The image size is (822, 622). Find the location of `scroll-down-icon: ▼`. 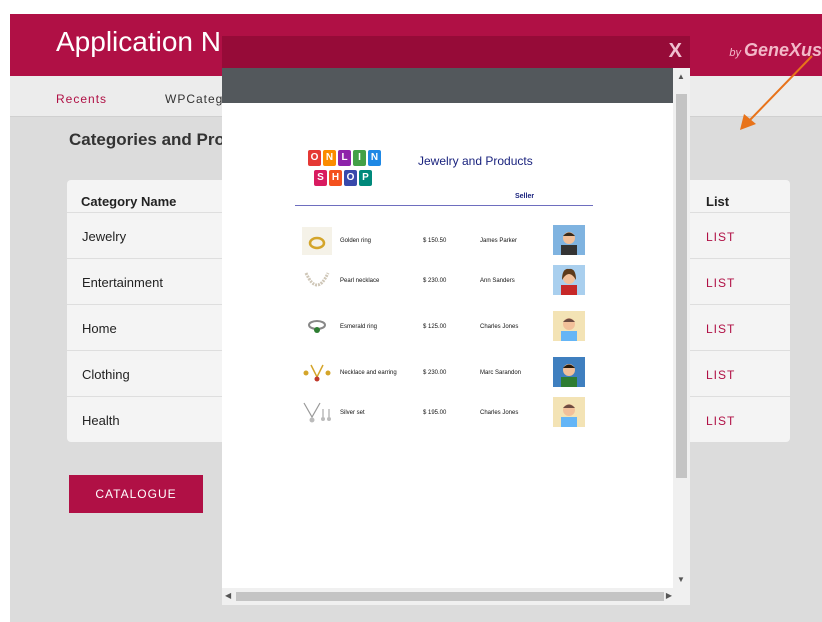

scroll-down-icon: ▼ is located at coordinates (681, 579).